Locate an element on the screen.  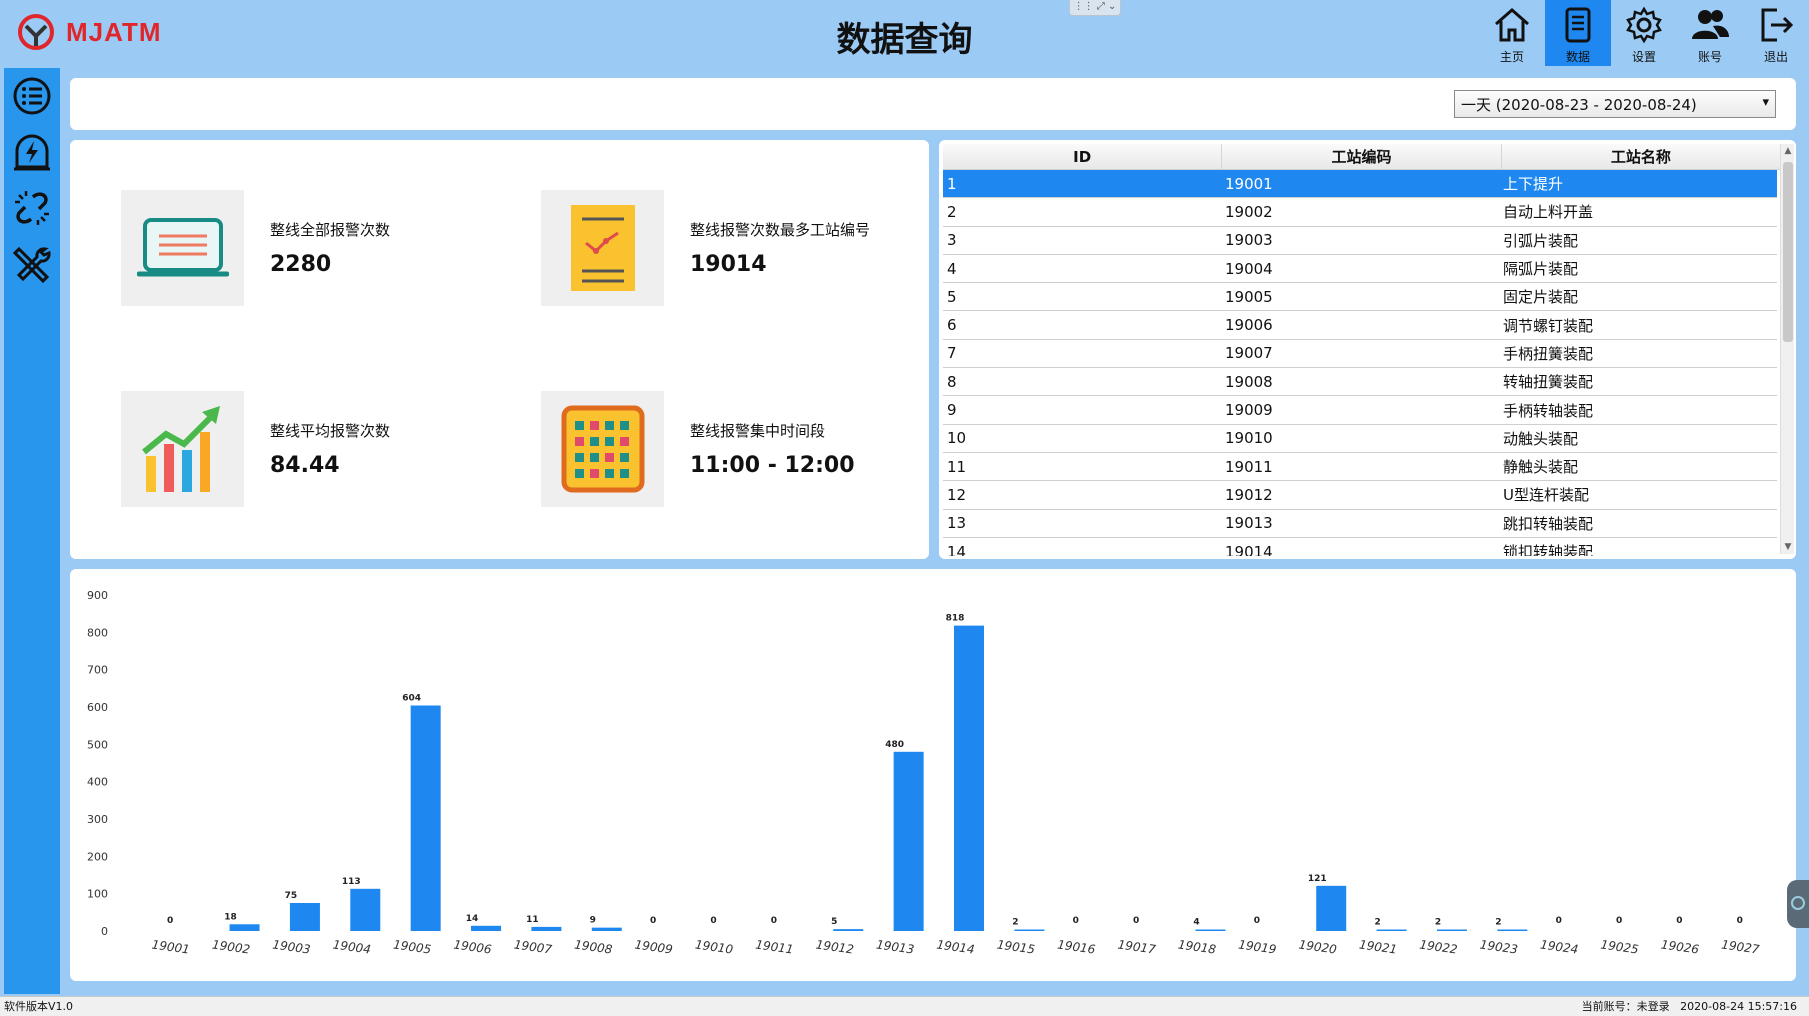
table-row: 7 19007 手柄扭簧装配 is located at coordinates (1360, 354).